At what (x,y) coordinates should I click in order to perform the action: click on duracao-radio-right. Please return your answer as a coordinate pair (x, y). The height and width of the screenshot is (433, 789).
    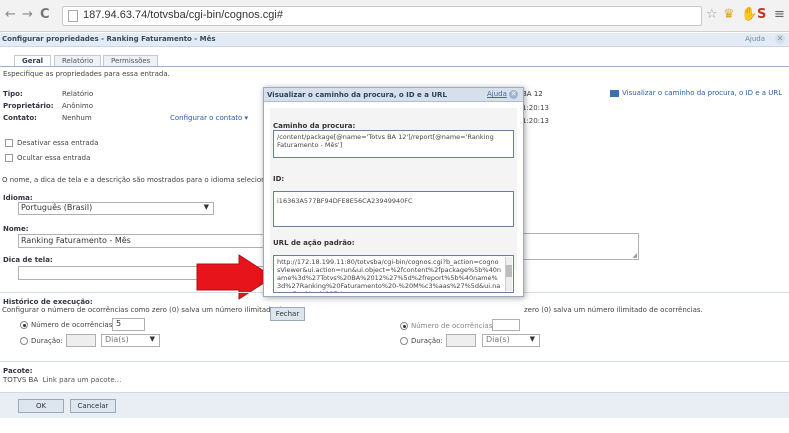
    Looking at the image, I should click on (404, 341).